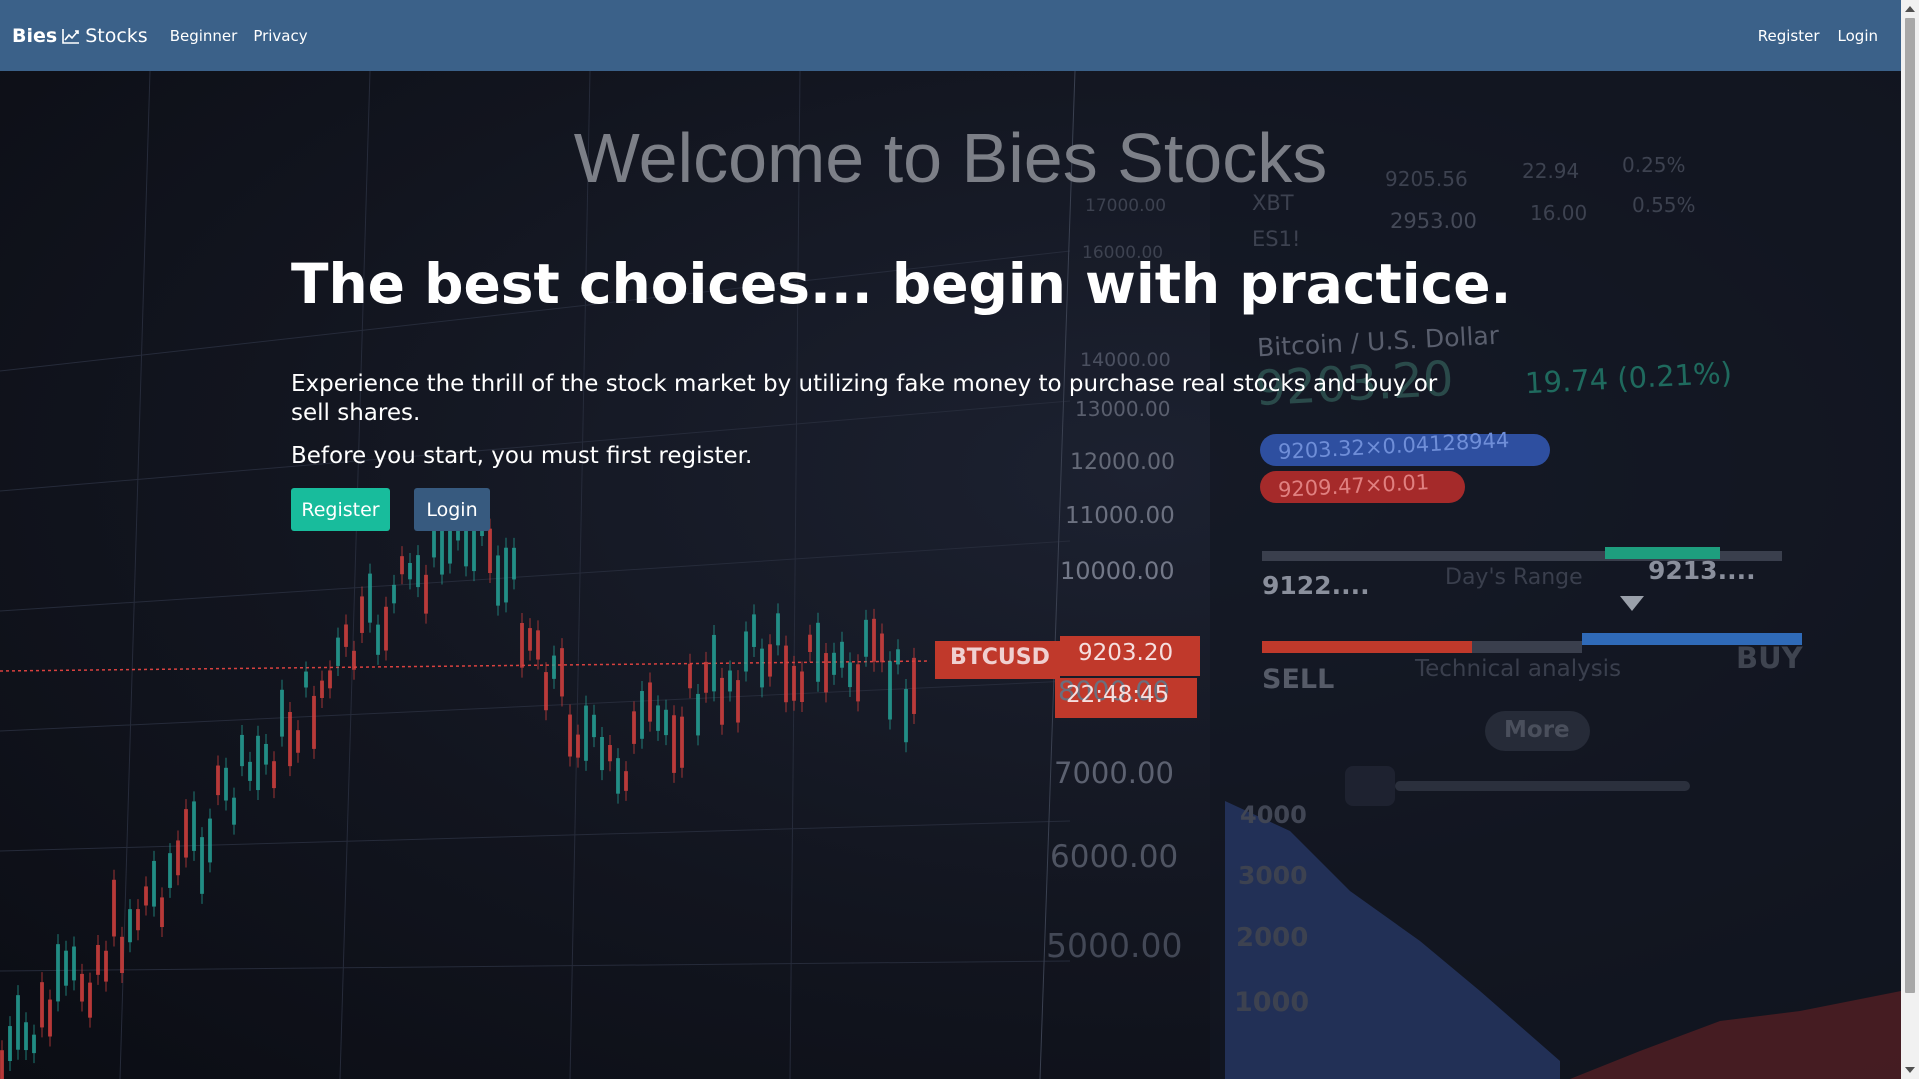 This screenshot has height=1079, width=1919. I want to click on nav-privacy: Privacy, so click(280, 36).